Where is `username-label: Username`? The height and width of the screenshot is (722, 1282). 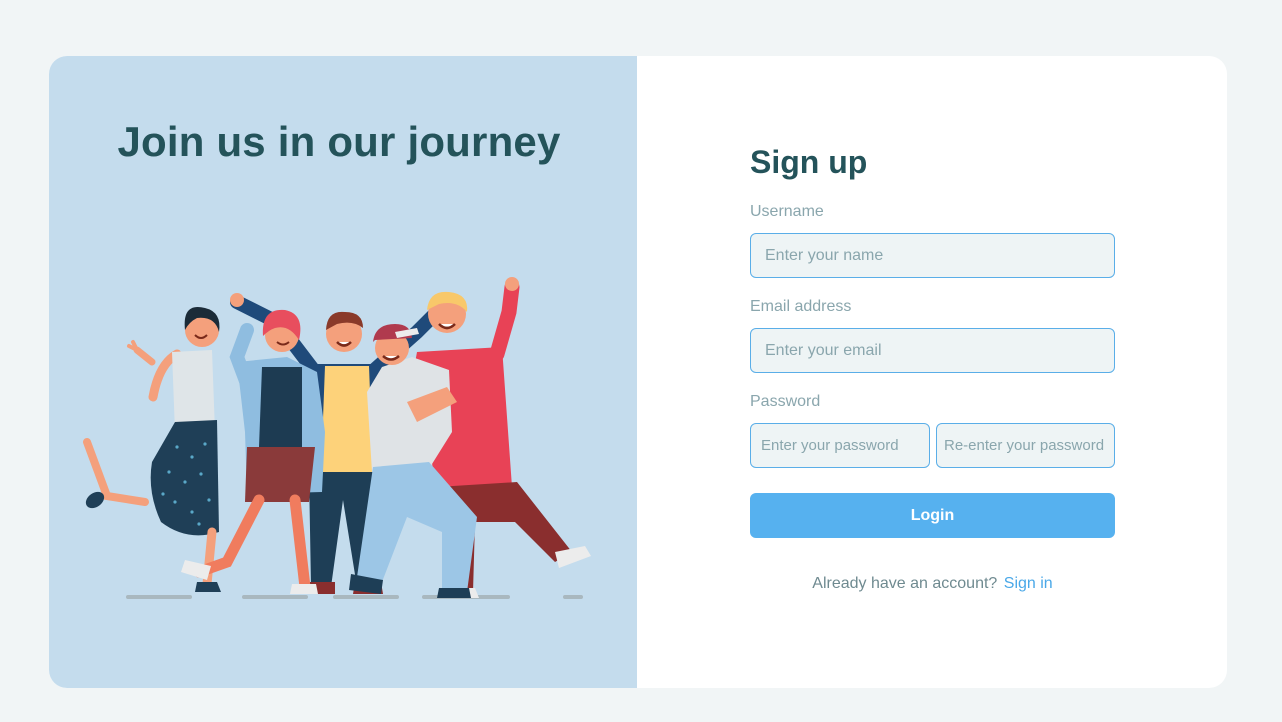
username-label: Username is located at coordinates (787, 211).